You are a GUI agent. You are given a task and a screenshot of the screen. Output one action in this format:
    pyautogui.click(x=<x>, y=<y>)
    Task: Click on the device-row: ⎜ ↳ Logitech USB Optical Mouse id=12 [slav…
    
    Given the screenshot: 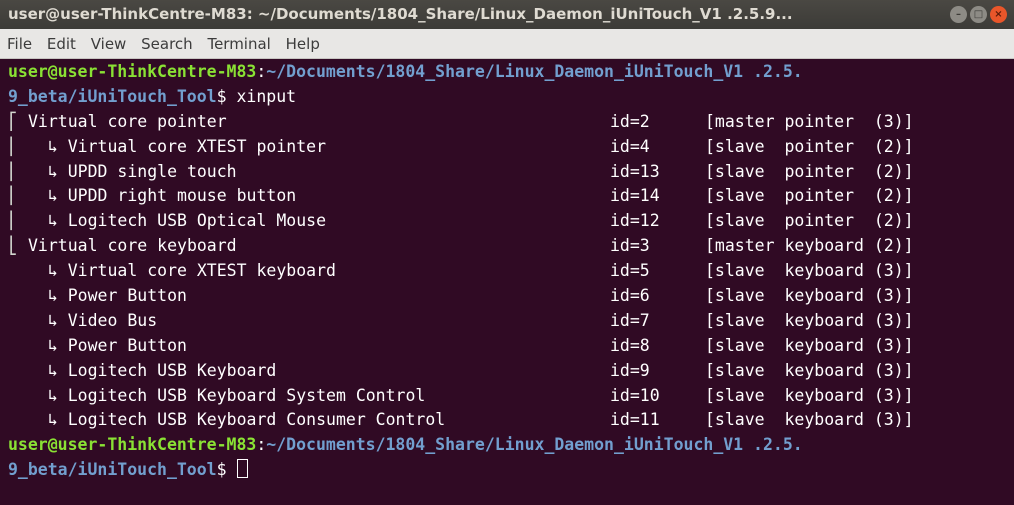 What is the action you would take?
    pyautogui.click(x=511, y=221)
    